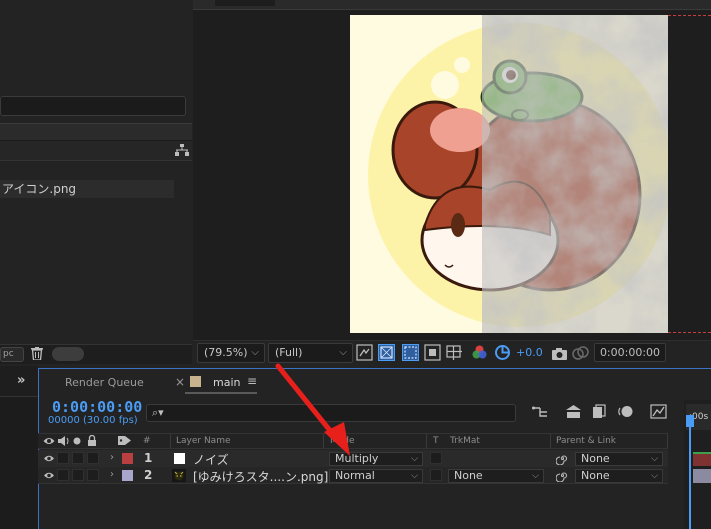  I want to click on column-trkmat: TrkMat, so click(465, 441).